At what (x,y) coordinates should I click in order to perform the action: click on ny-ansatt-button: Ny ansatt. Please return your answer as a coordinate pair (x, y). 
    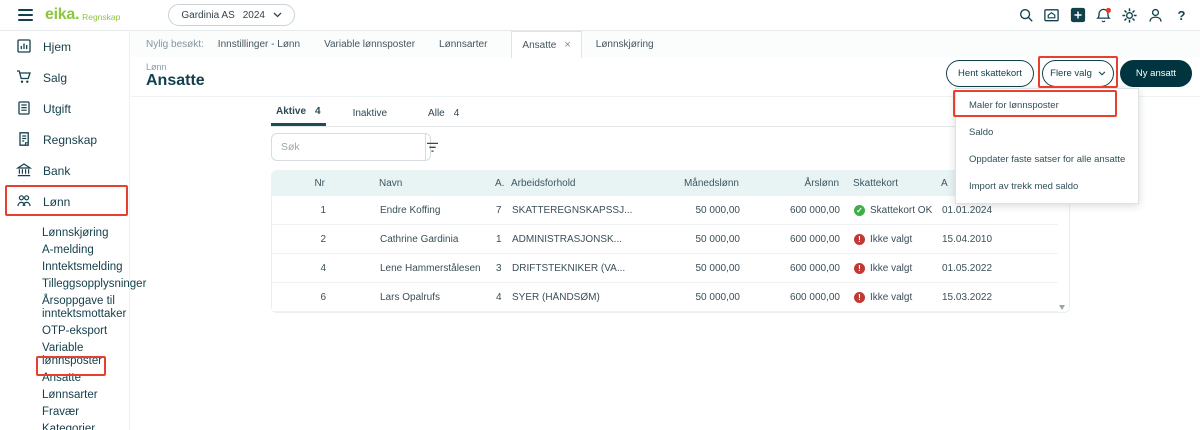
    Looking at the image, I should click on (1156, 73).